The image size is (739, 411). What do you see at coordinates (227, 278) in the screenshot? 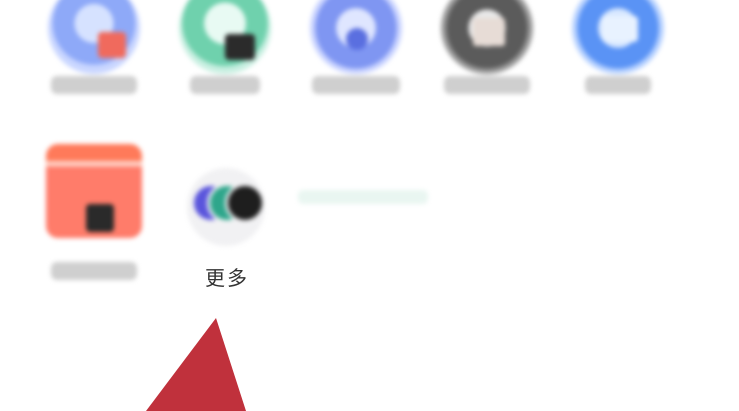
I see `more-label: 更多` at bounding box center [227, 278].